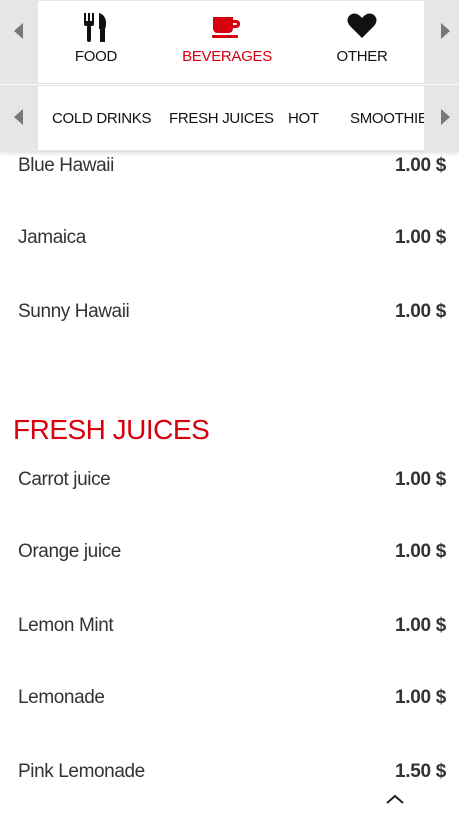 The image size is (459, 839). What do you see at coordinates (111, 429) in the screenshot?
I see `section-title: FRESH JUICES` at bounding box center [111, 429].